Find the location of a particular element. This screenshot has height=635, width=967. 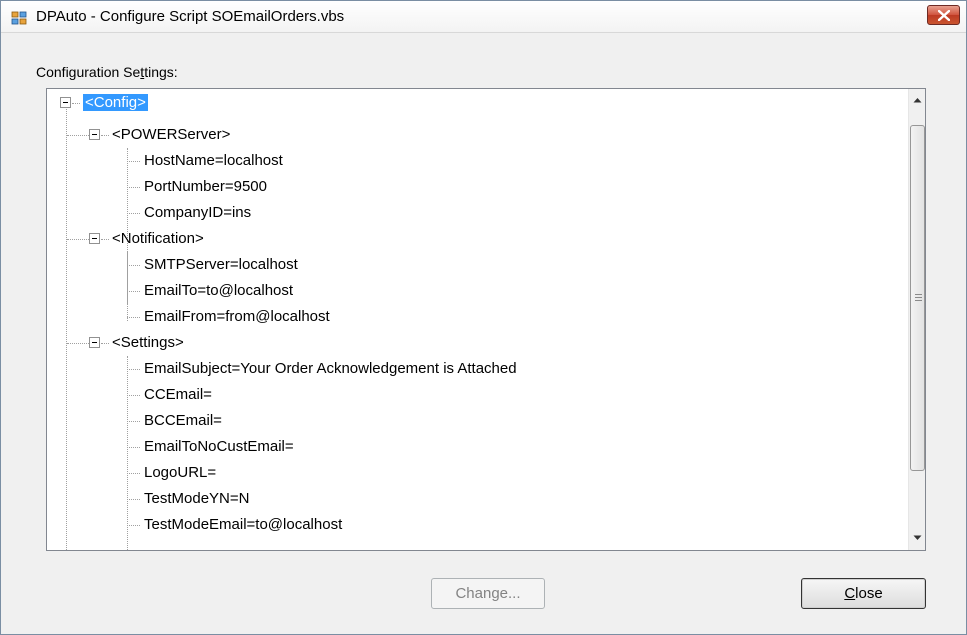

notification-collapse-toggle is located at coordinates (94, 238).